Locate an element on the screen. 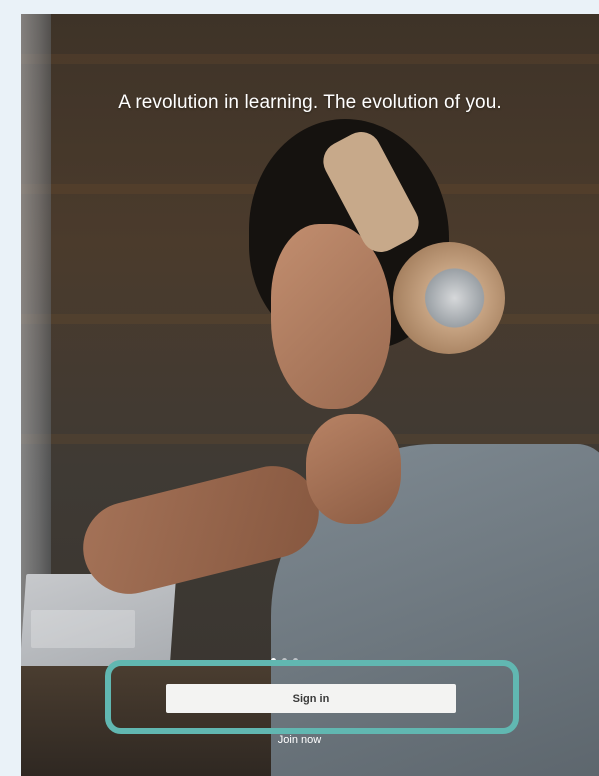 This screenshot has width=599, height=776. headphones-cup is located at coordinates (449, 298).